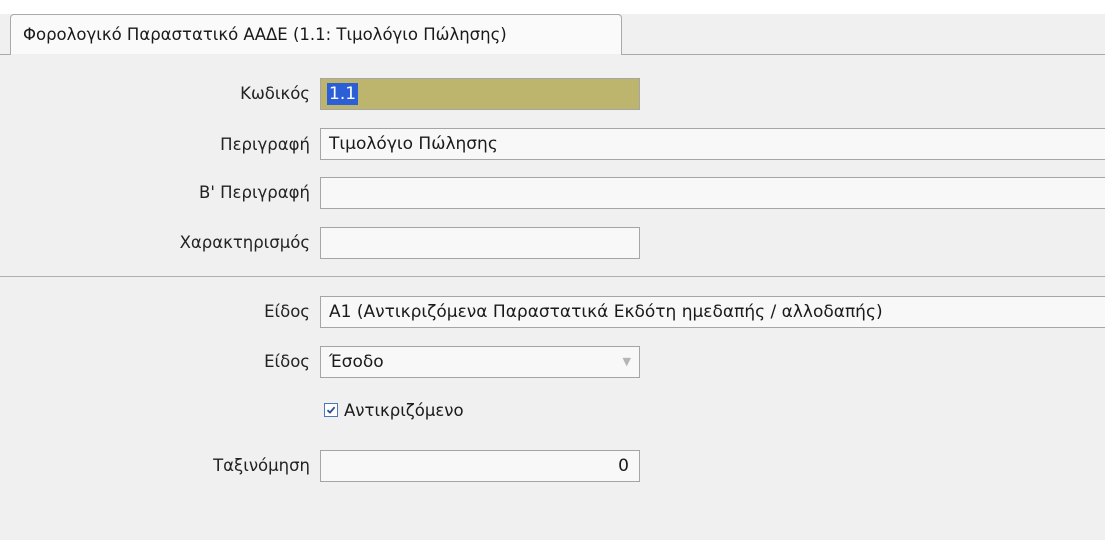 This screenshot has height=540, width=1105. I want to click on tab-baseline-gap, so click(316, 54).